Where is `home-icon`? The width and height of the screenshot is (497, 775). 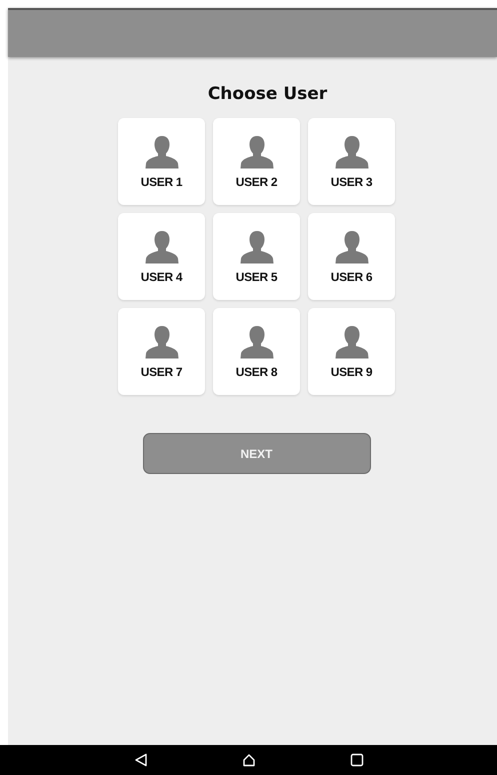 home-icon is located at coordinates (249, 760).